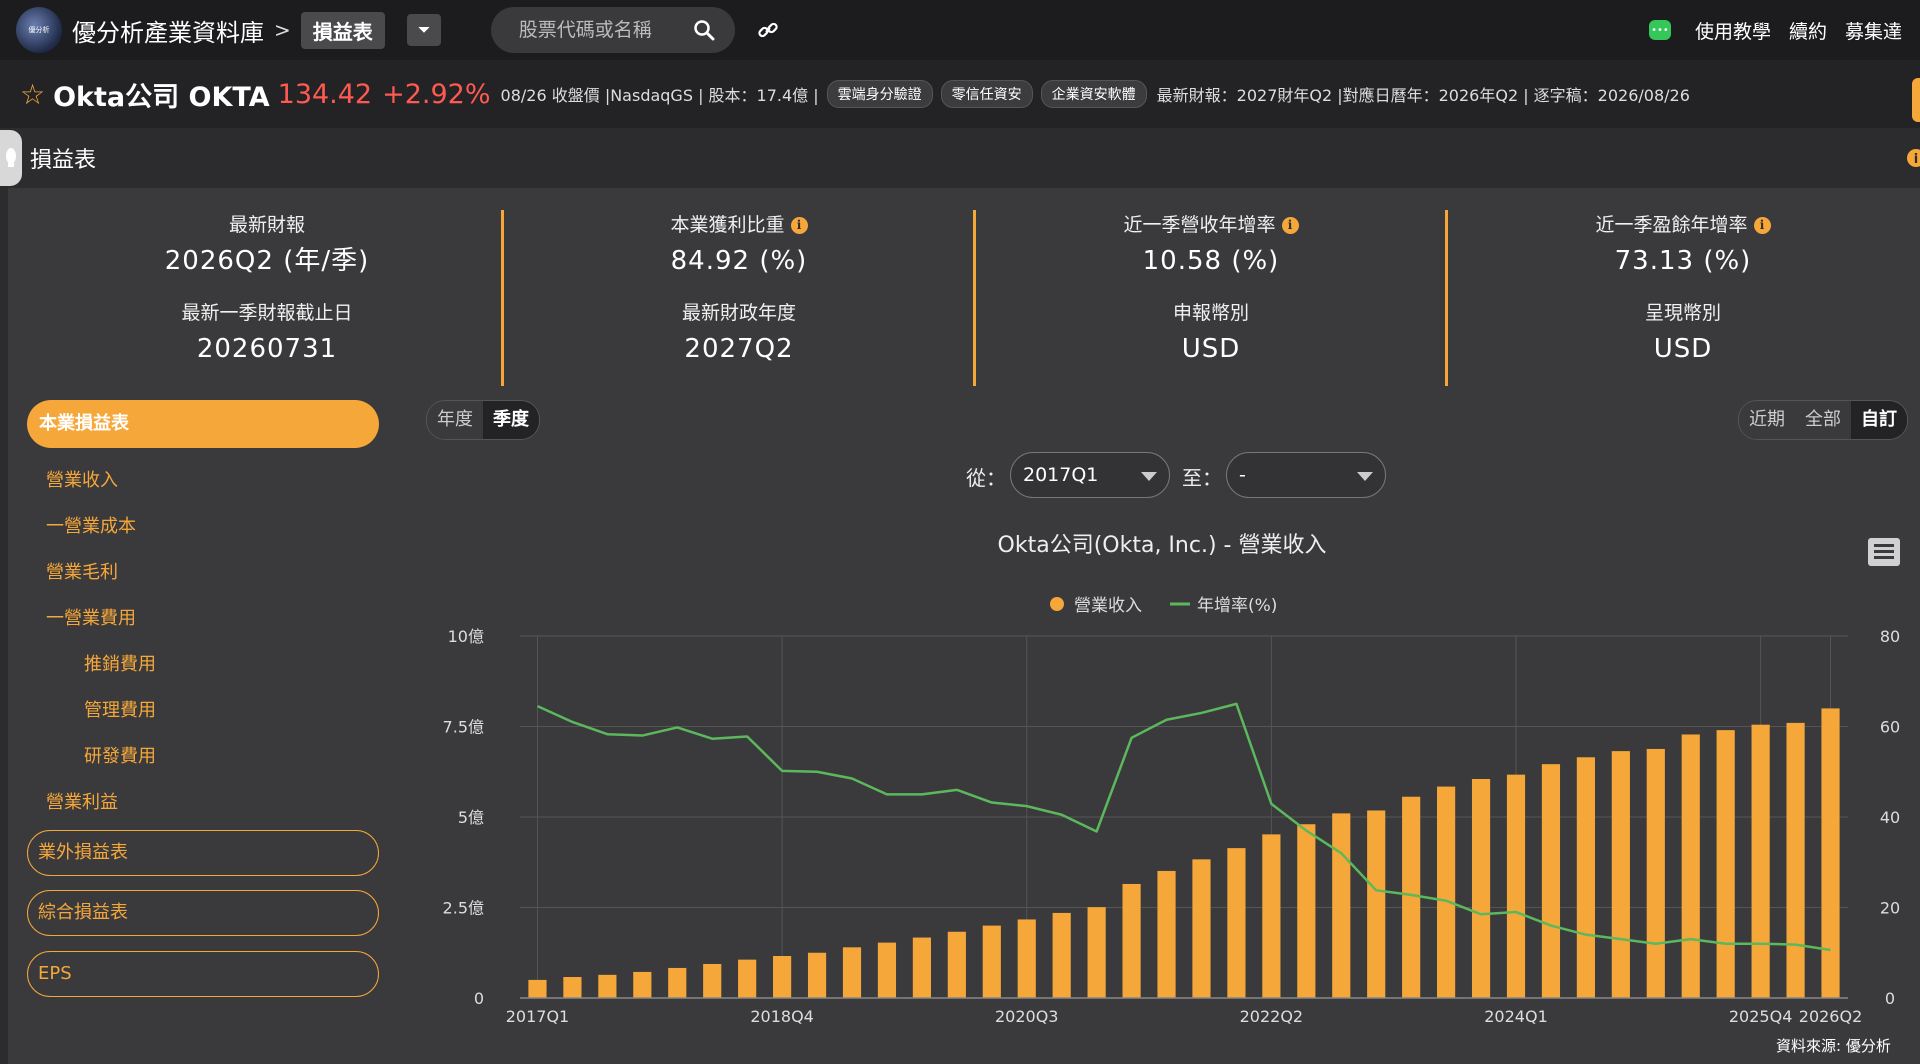 Image resolution: width=1920 pixels, height=1064 pixels. I want to click on stock-name: Okta公司 OKTA, so click(161, 97).